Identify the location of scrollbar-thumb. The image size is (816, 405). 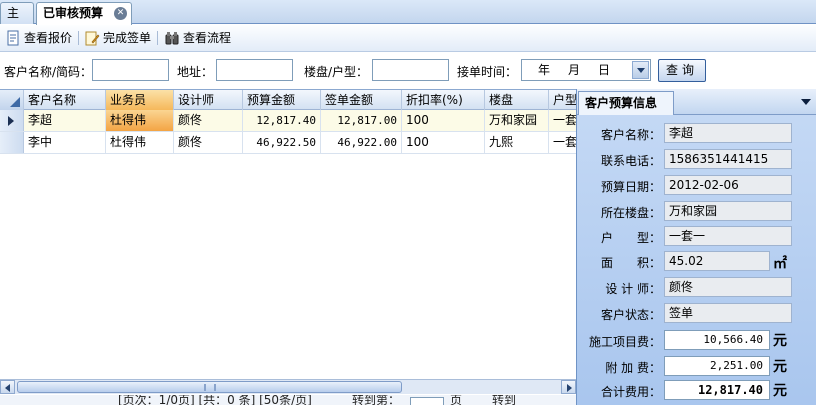
(209, 387).